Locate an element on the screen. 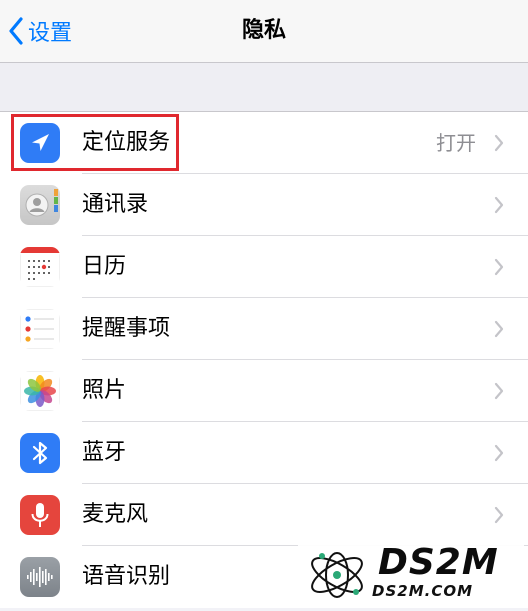  location-arrow-icon is located at coordinates (40, 143).